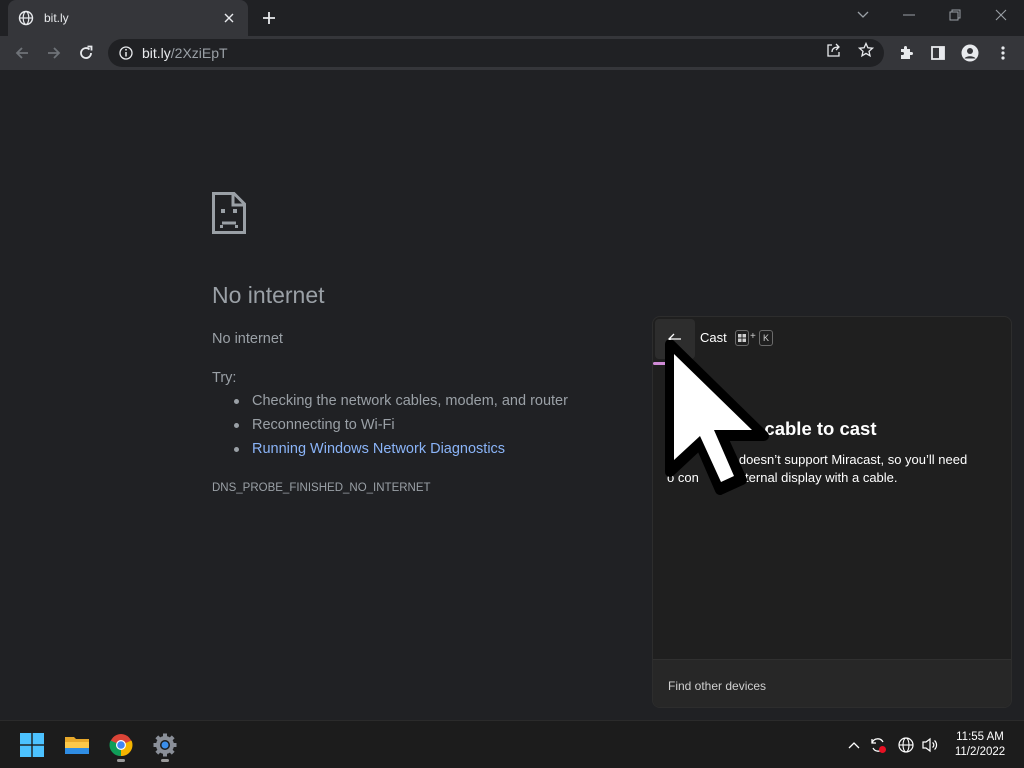 The height and width of the screenshot is (768, 1024). What do you see at coordinates (1003, 53) in the screenshot?
I see `menu-kebab-icon` at bounding box center [1003, 53].